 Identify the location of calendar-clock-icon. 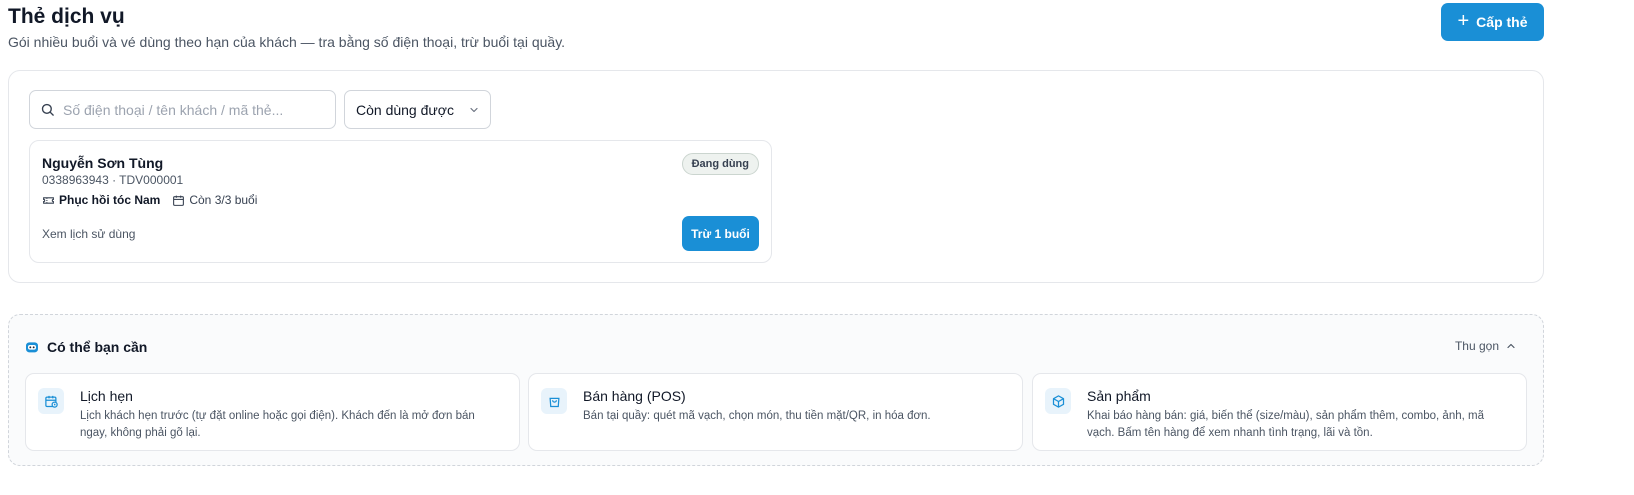
(51, 401).